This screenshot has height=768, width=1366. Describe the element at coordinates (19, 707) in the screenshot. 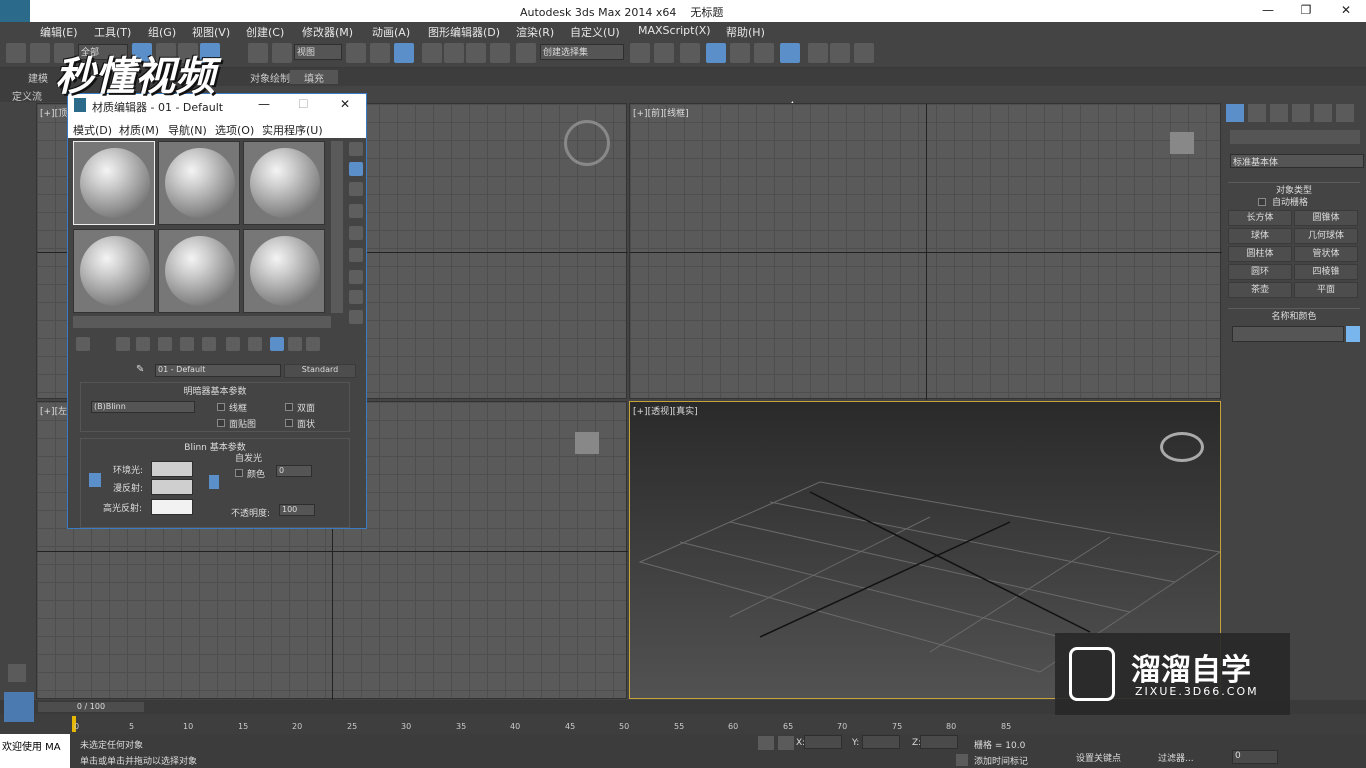

I see `viewport-layout-icon` at that location.